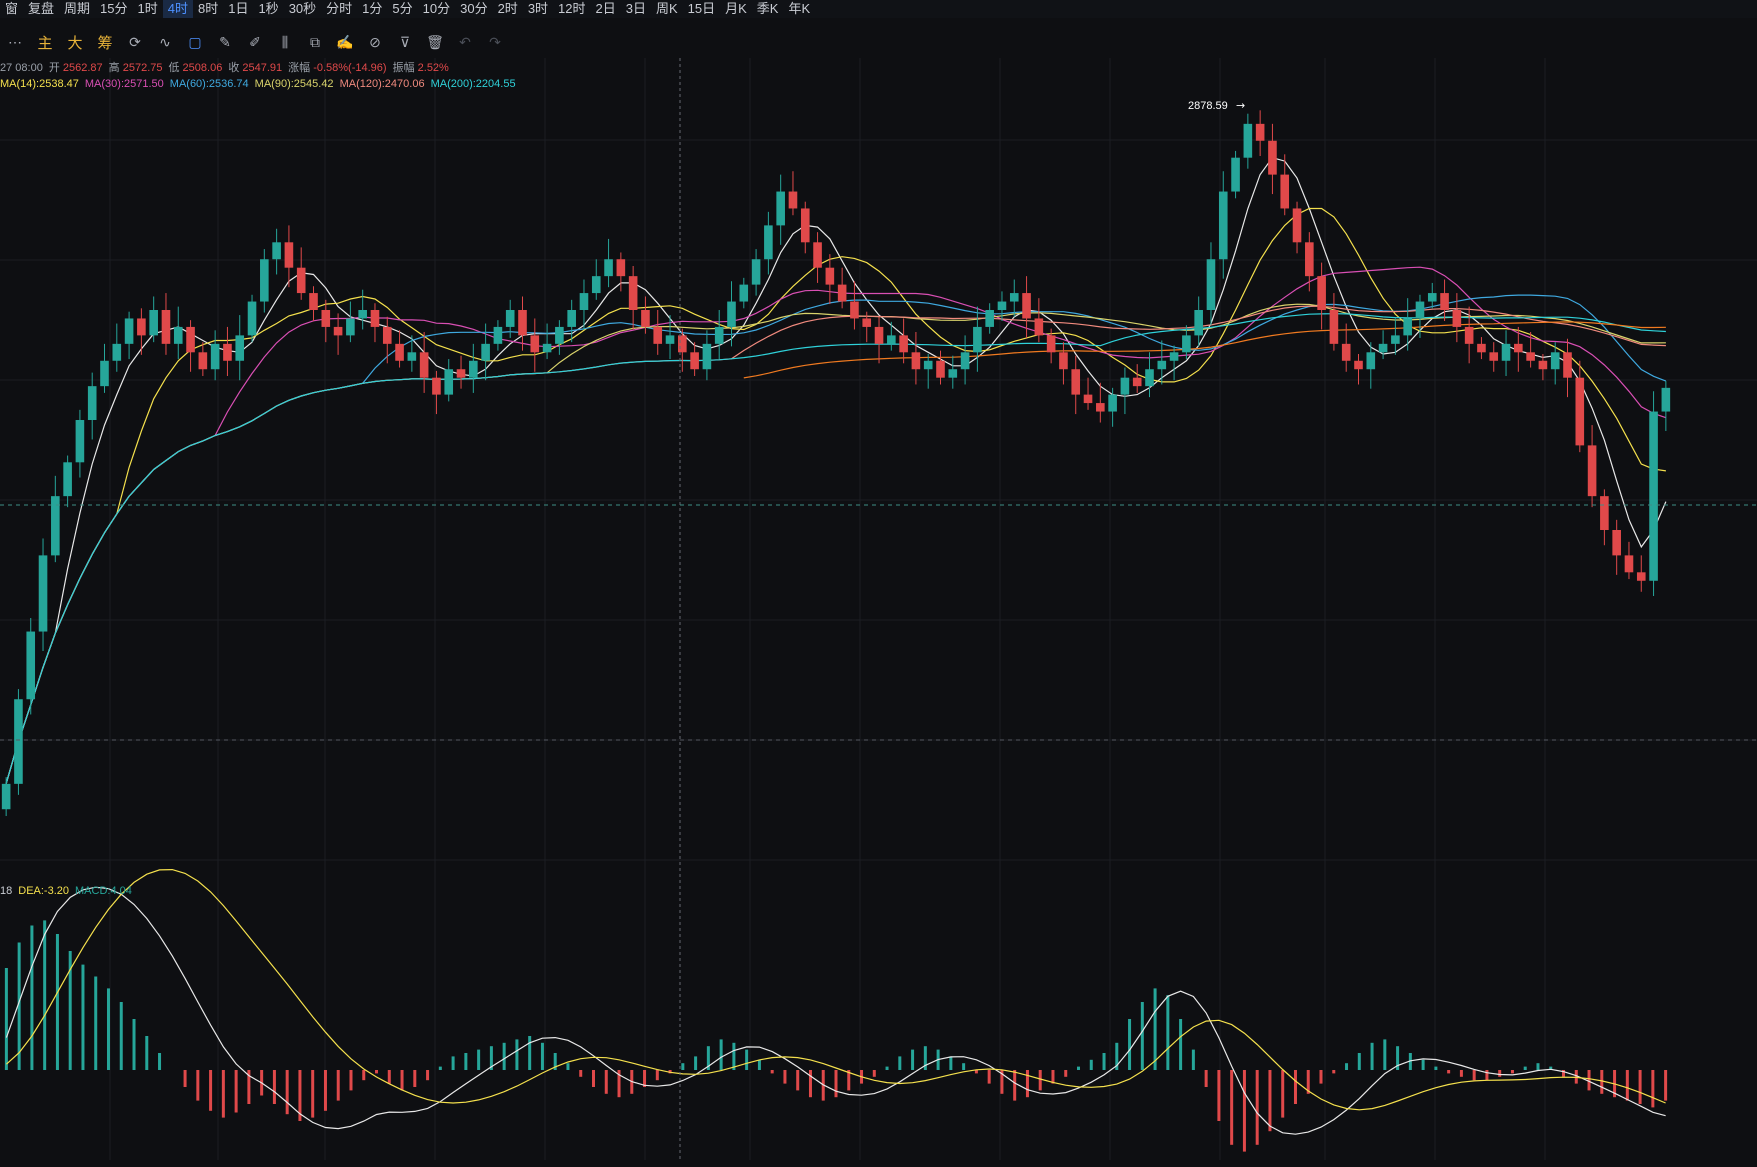 Image resolution: width=1757 pixels, height=1167 pixels. Describe the element at coordinates (736, 9) in the screenshot. I see `period-item-22: 月K` at that location.